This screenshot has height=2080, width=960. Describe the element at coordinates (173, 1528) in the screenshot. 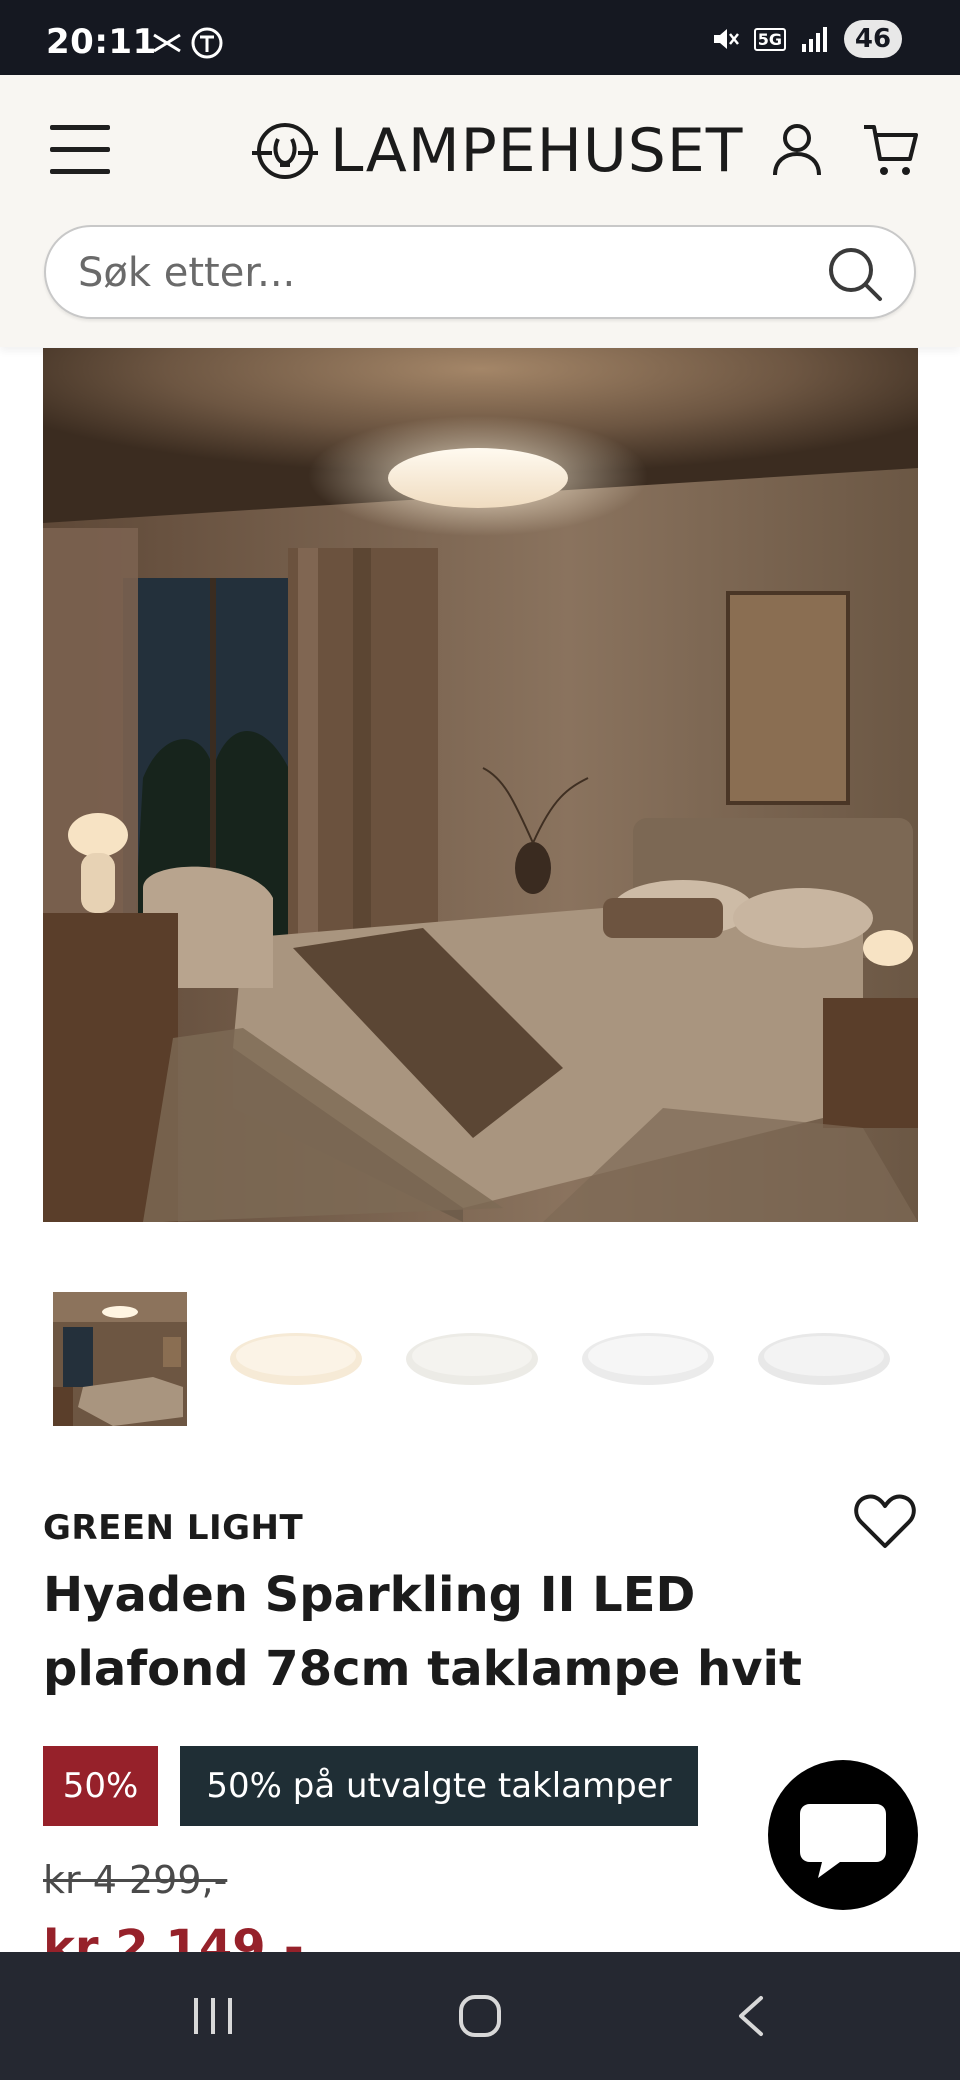

I see `product-brand: GREEN LIGHT` at that location.